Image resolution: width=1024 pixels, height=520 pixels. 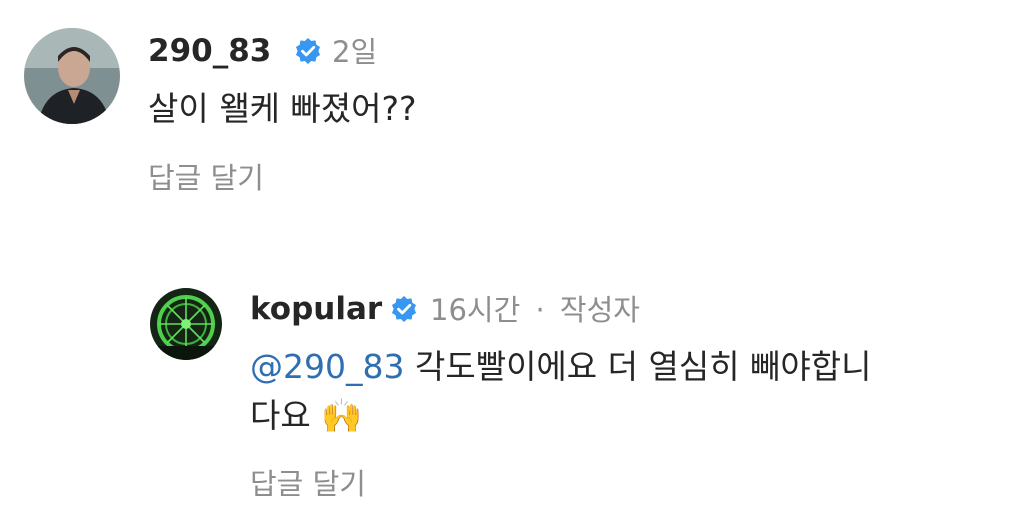 I want to click on reply-text-line-2: 다요 🙌, so click(x=306, y=416).